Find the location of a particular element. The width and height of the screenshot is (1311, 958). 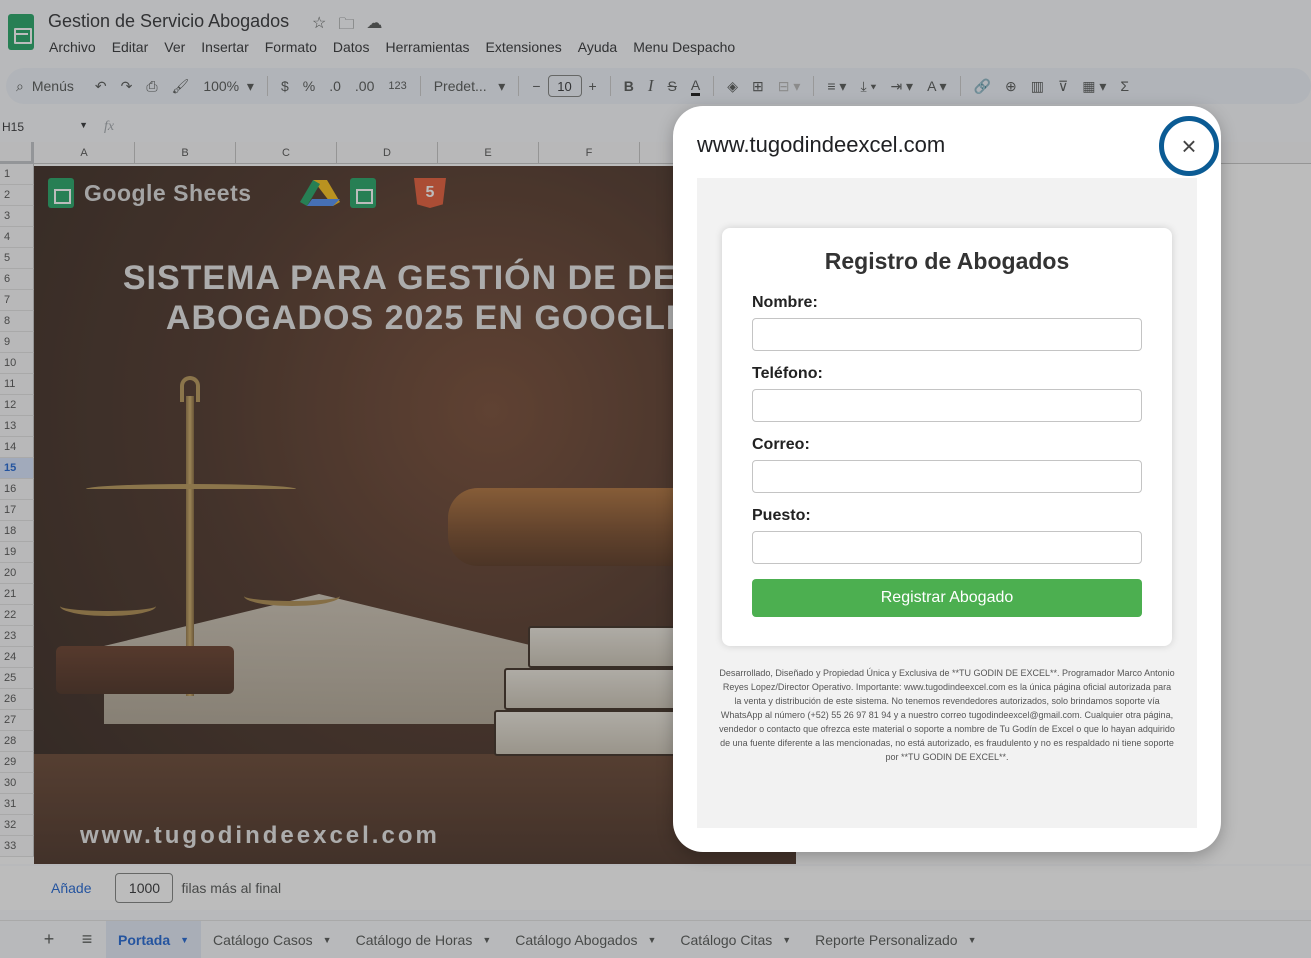

form-title: Registro de Abogados is located at coordinates (947, 261).